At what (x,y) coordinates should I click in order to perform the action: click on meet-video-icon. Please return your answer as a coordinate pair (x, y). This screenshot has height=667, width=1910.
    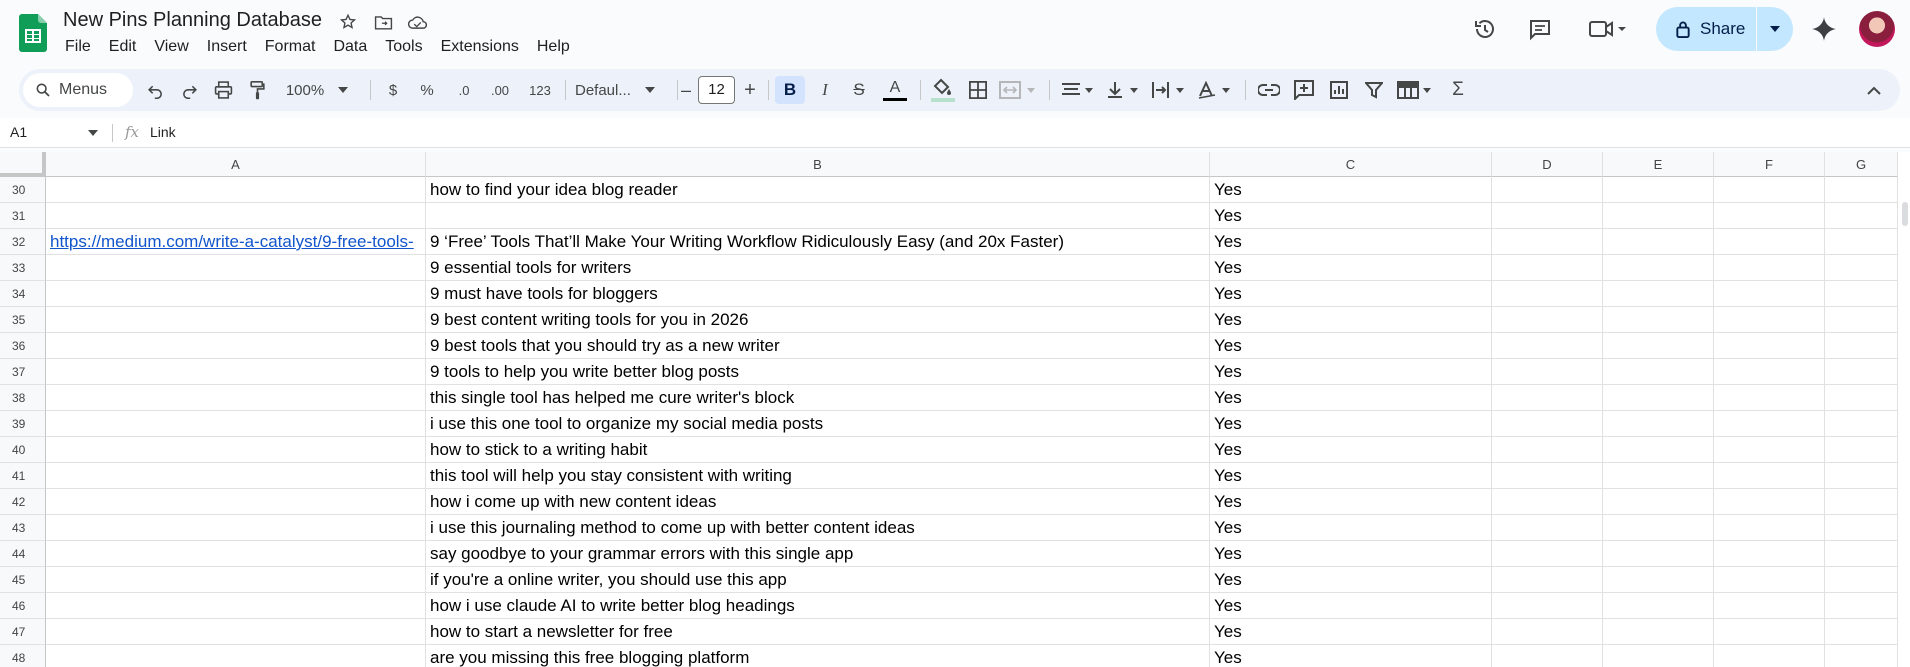
    Looking at the image, I should click on (1608, 29).